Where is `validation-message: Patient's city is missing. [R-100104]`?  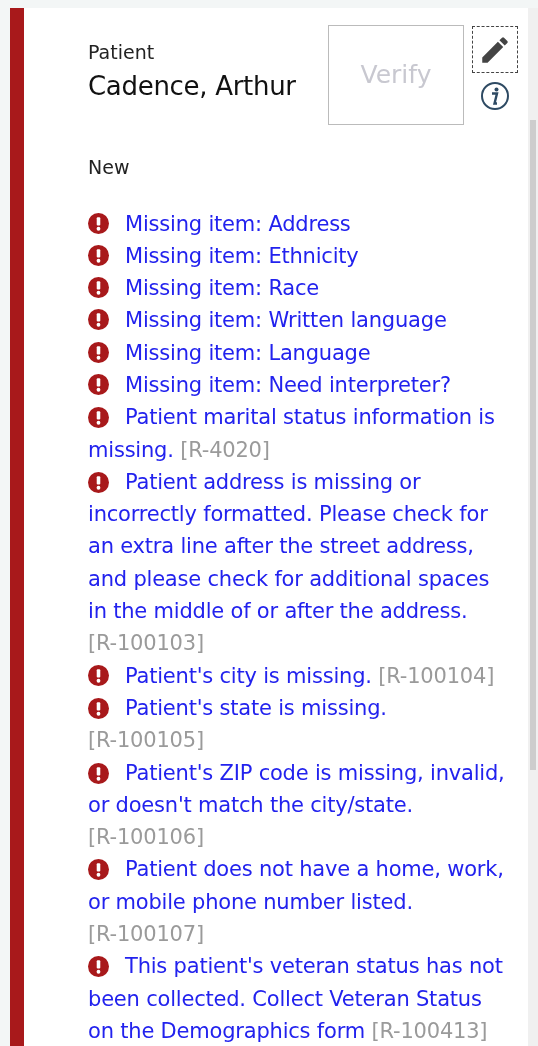 validation-message: Patient's city is missing. [R-100104] is located at coordinates (310, 675).